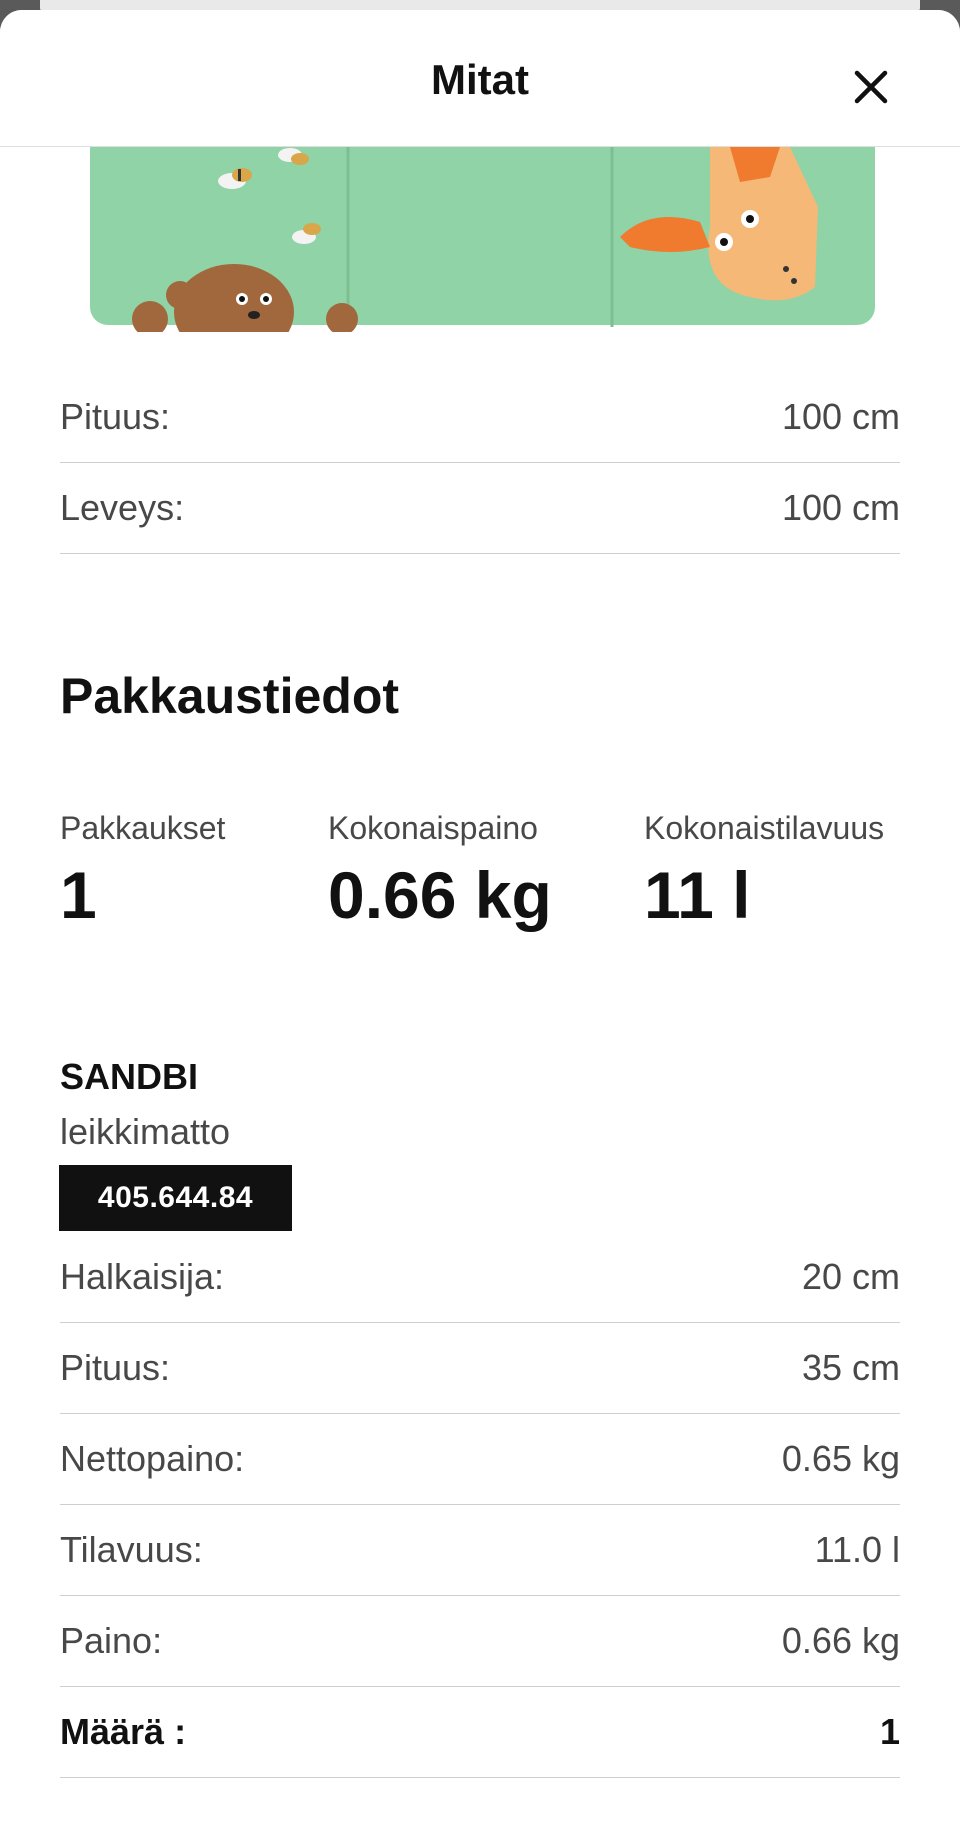  What do you see at coordinates (129, 1076) in the screenshot?
I see `product-name: SANDBI` at bounding box center [129, 1076].